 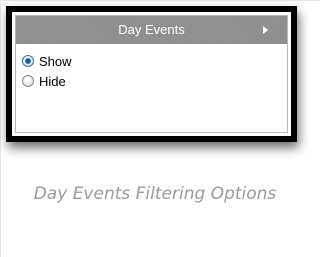 I want to click on radio-selected-dot, so click(x=28, y=61).